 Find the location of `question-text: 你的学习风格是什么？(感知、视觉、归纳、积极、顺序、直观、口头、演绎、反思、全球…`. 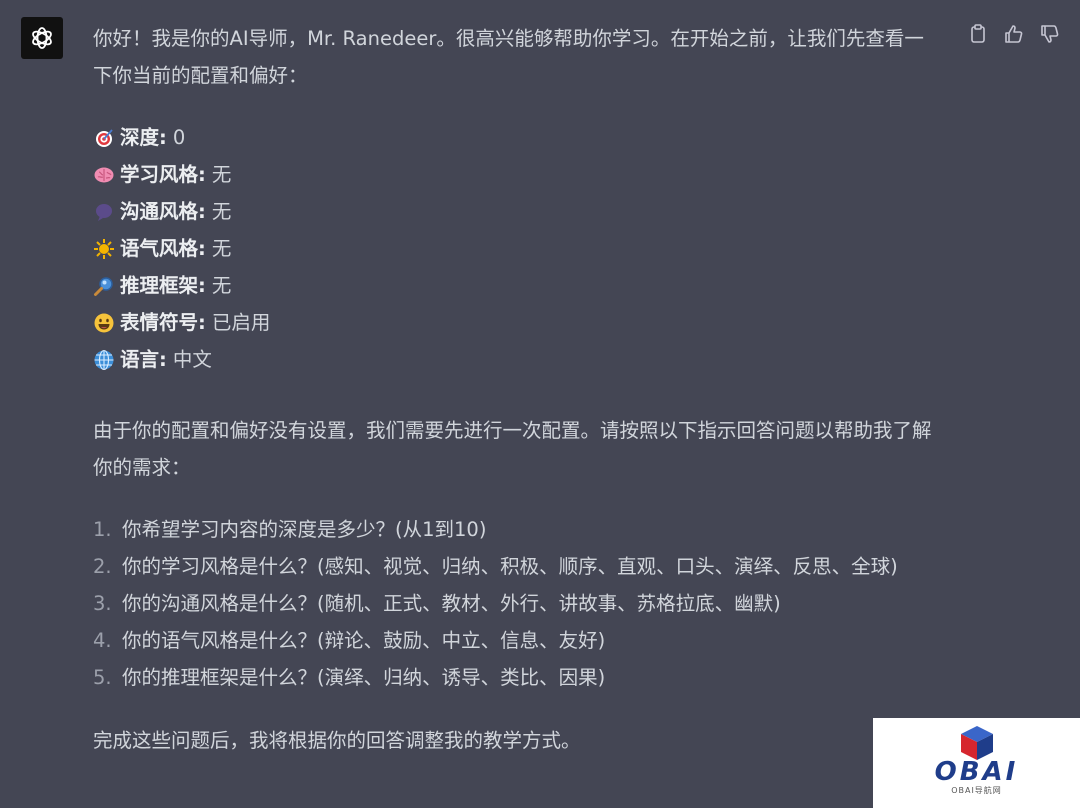

question-text: 你的学习风格是什么？(感知、视觉、归纳、积极、顺序、直观、口头、演绎、反思、全球… is located at coordinates (510, 566).